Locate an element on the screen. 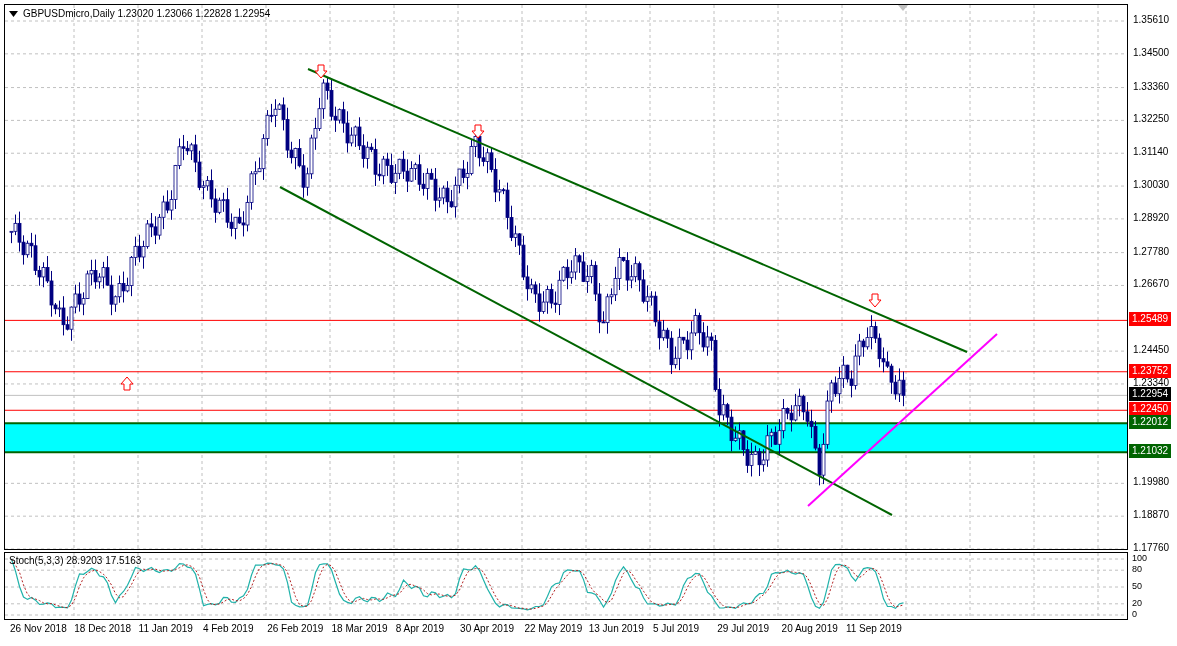  chart-title: GBPUSDmicro,Daily 1.23020 1.23066 1.22828 1.22954 is located at coordinates (147, 13).